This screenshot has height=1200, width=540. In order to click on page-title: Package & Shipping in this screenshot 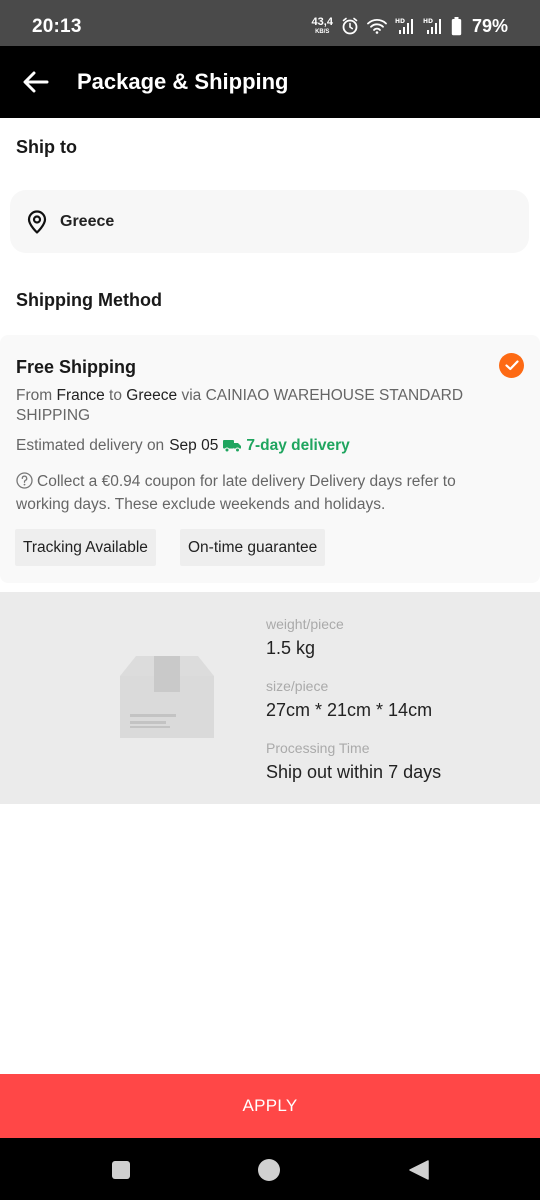, I will do `click(183, 81)`.